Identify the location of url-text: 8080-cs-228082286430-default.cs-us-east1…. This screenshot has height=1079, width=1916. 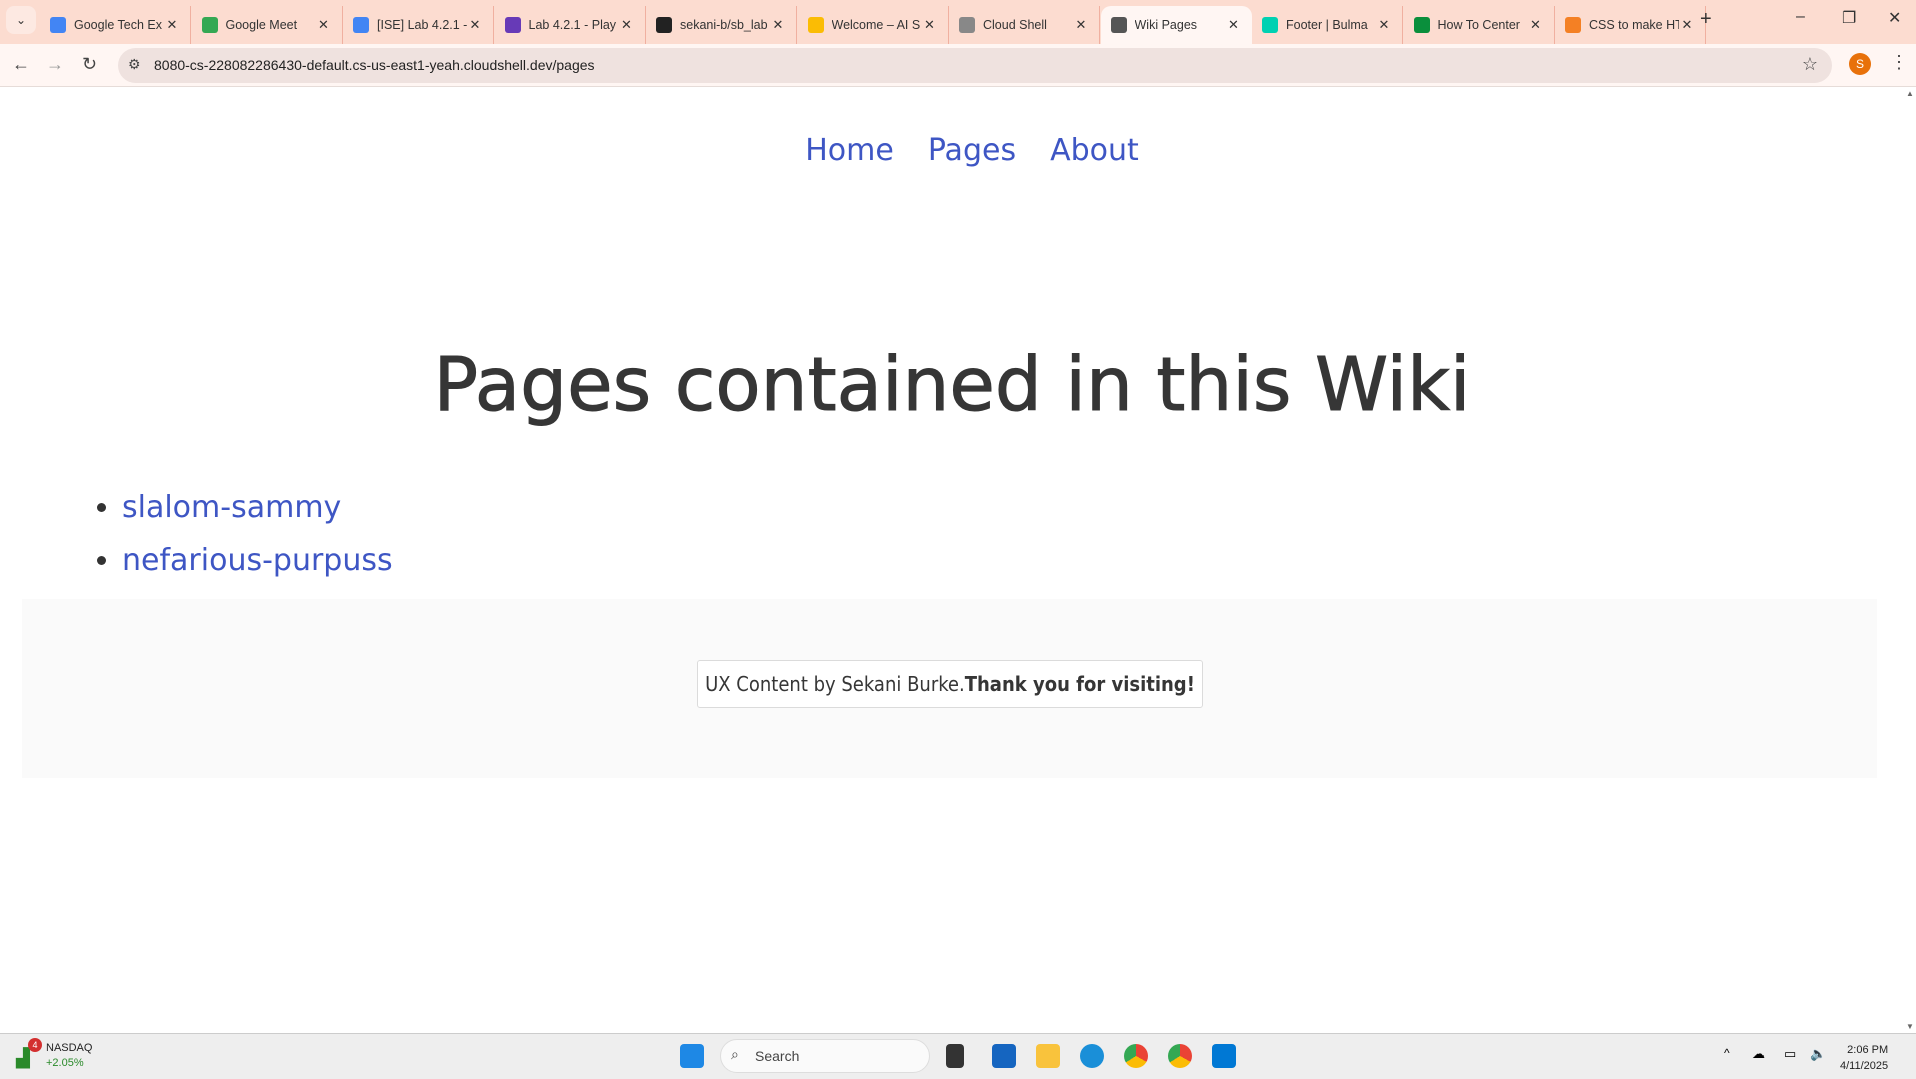
(374, 65).